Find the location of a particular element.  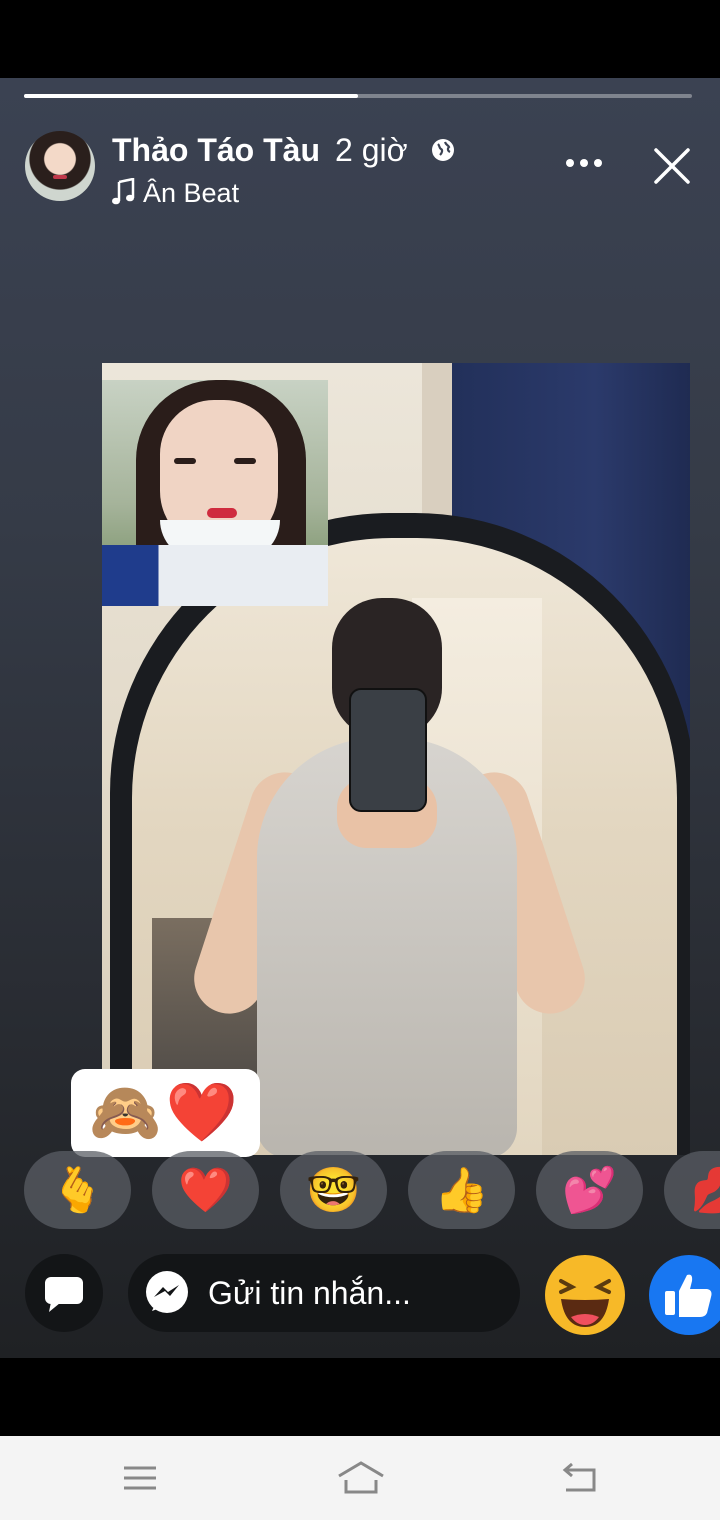

reaction-emoji: 💕 is located at coordinates (589, 1190).